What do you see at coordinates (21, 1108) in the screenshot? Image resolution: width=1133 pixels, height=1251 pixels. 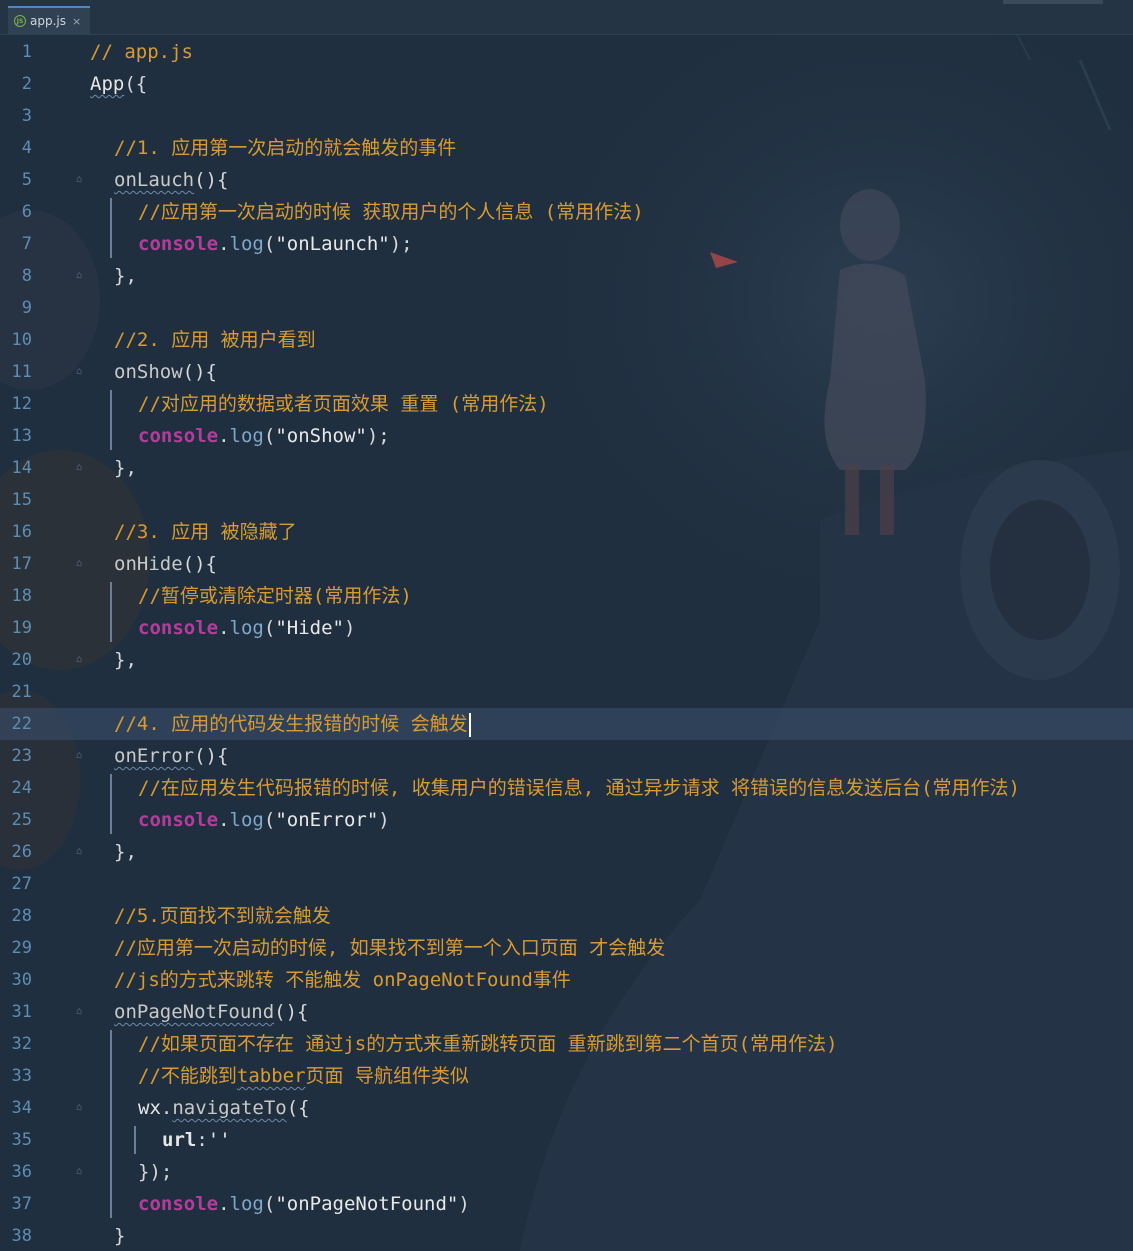 I see `line-number: 34` at bounding box center [21, 1108].